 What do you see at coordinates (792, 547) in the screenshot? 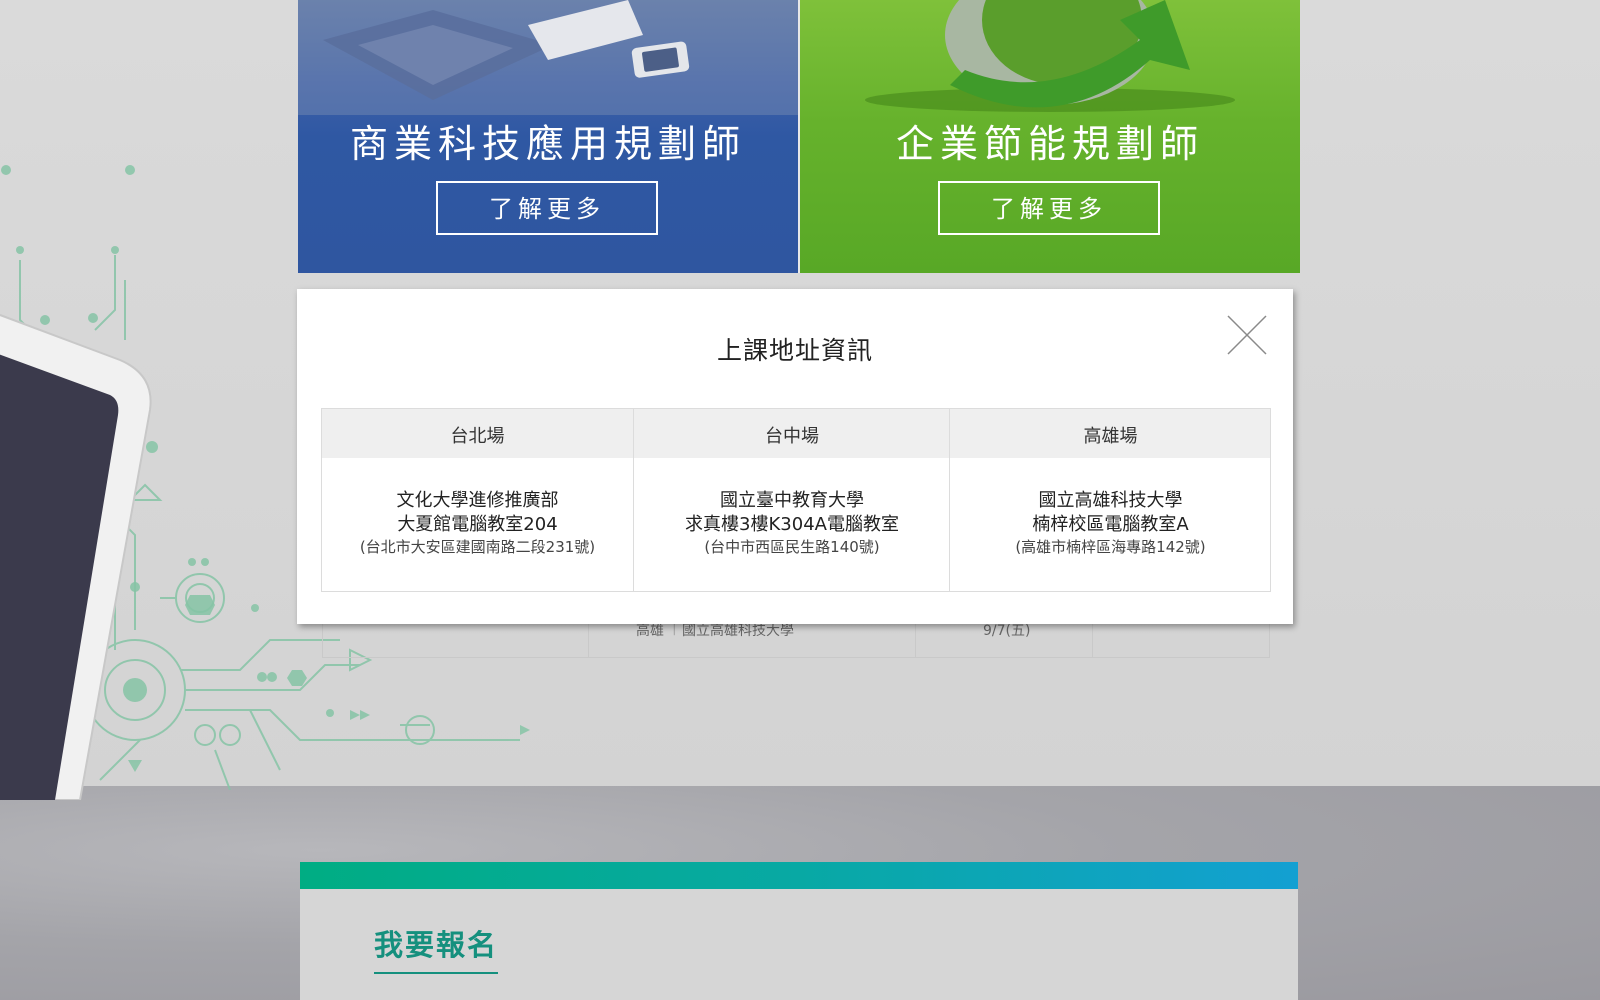
I see `venue-address: (台中市西區民生路140號)` at bounding box center [792, 547].